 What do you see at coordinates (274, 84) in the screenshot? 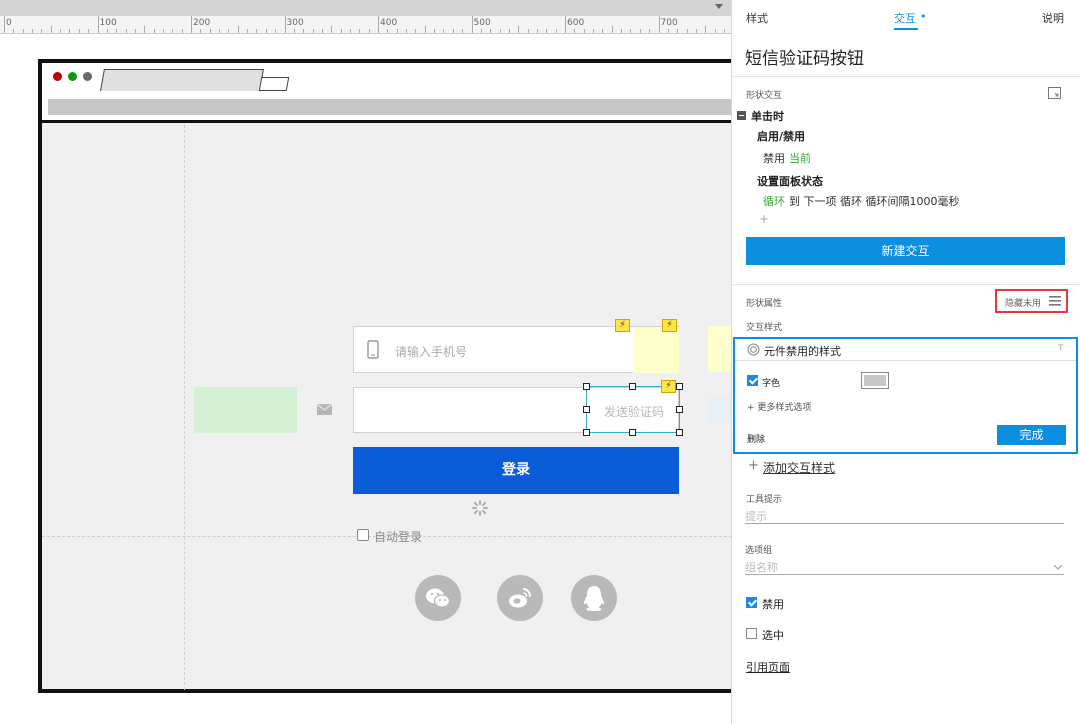
I see `browser-newtab-shape` at bounding box center [274, 84].